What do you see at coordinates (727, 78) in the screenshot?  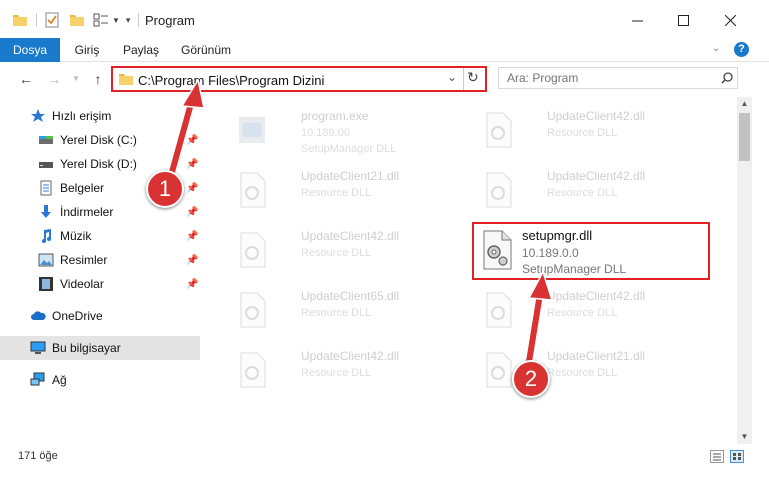 I see `search-icon` at bounding box center [727, 78].